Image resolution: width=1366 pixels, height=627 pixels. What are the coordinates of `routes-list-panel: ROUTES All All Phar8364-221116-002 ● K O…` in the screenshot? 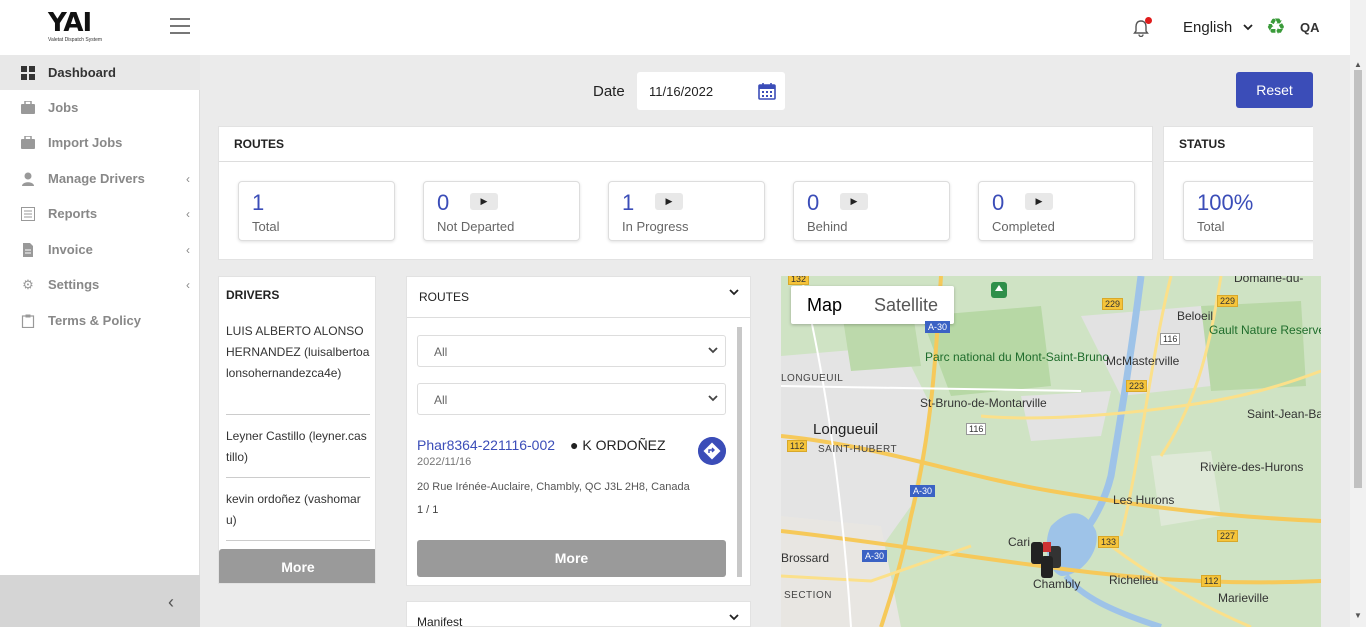 It's located at (578, 431).